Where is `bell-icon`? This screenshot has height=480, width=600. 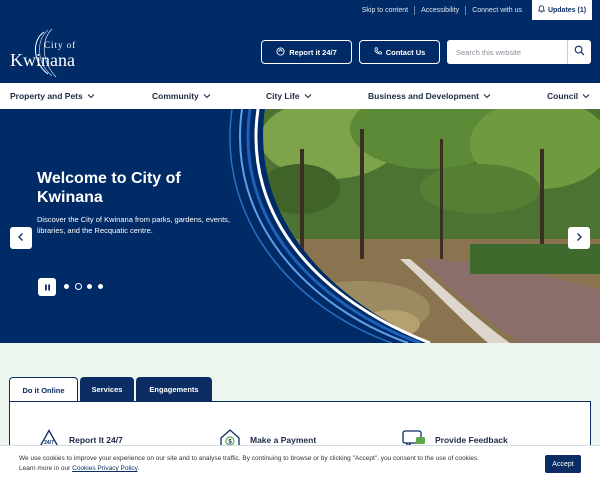 bell-icon is located at coordinates (541, 10).